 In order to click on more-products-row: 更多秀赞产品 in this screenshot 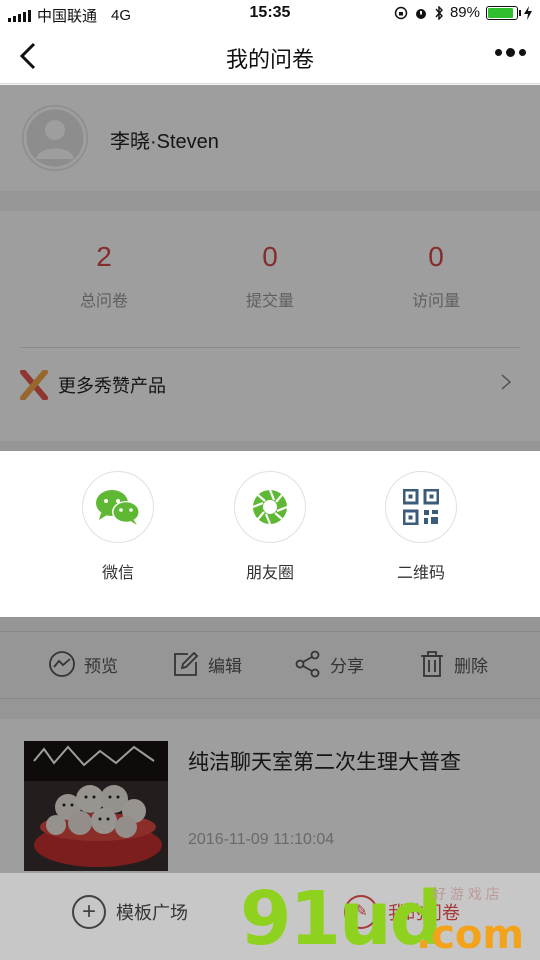, I will do `click(270, 383)`.